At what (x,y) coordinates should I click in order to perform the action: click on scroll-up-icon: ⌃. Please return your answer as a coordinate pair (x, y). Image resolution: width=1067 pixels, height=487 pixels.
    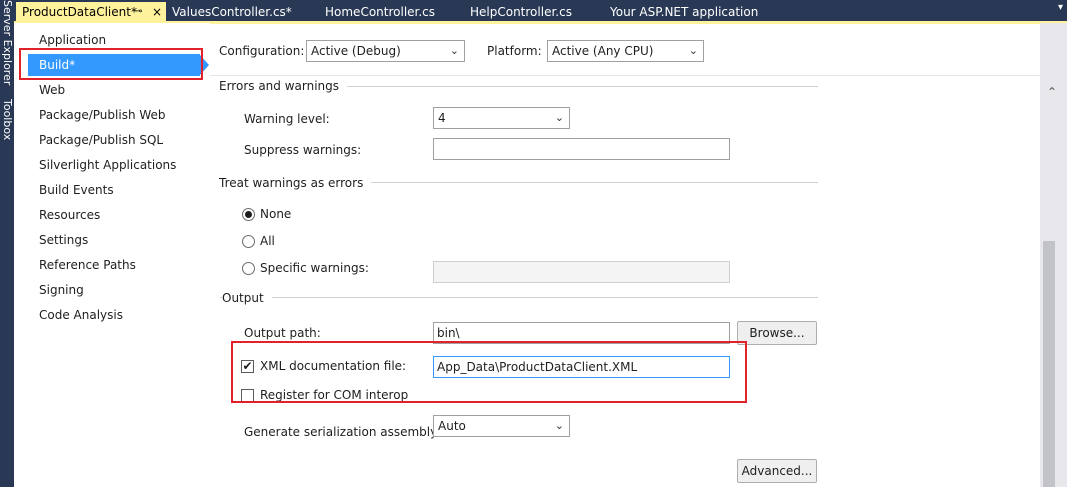
    Looking at the image, I should click on (1052, 92).